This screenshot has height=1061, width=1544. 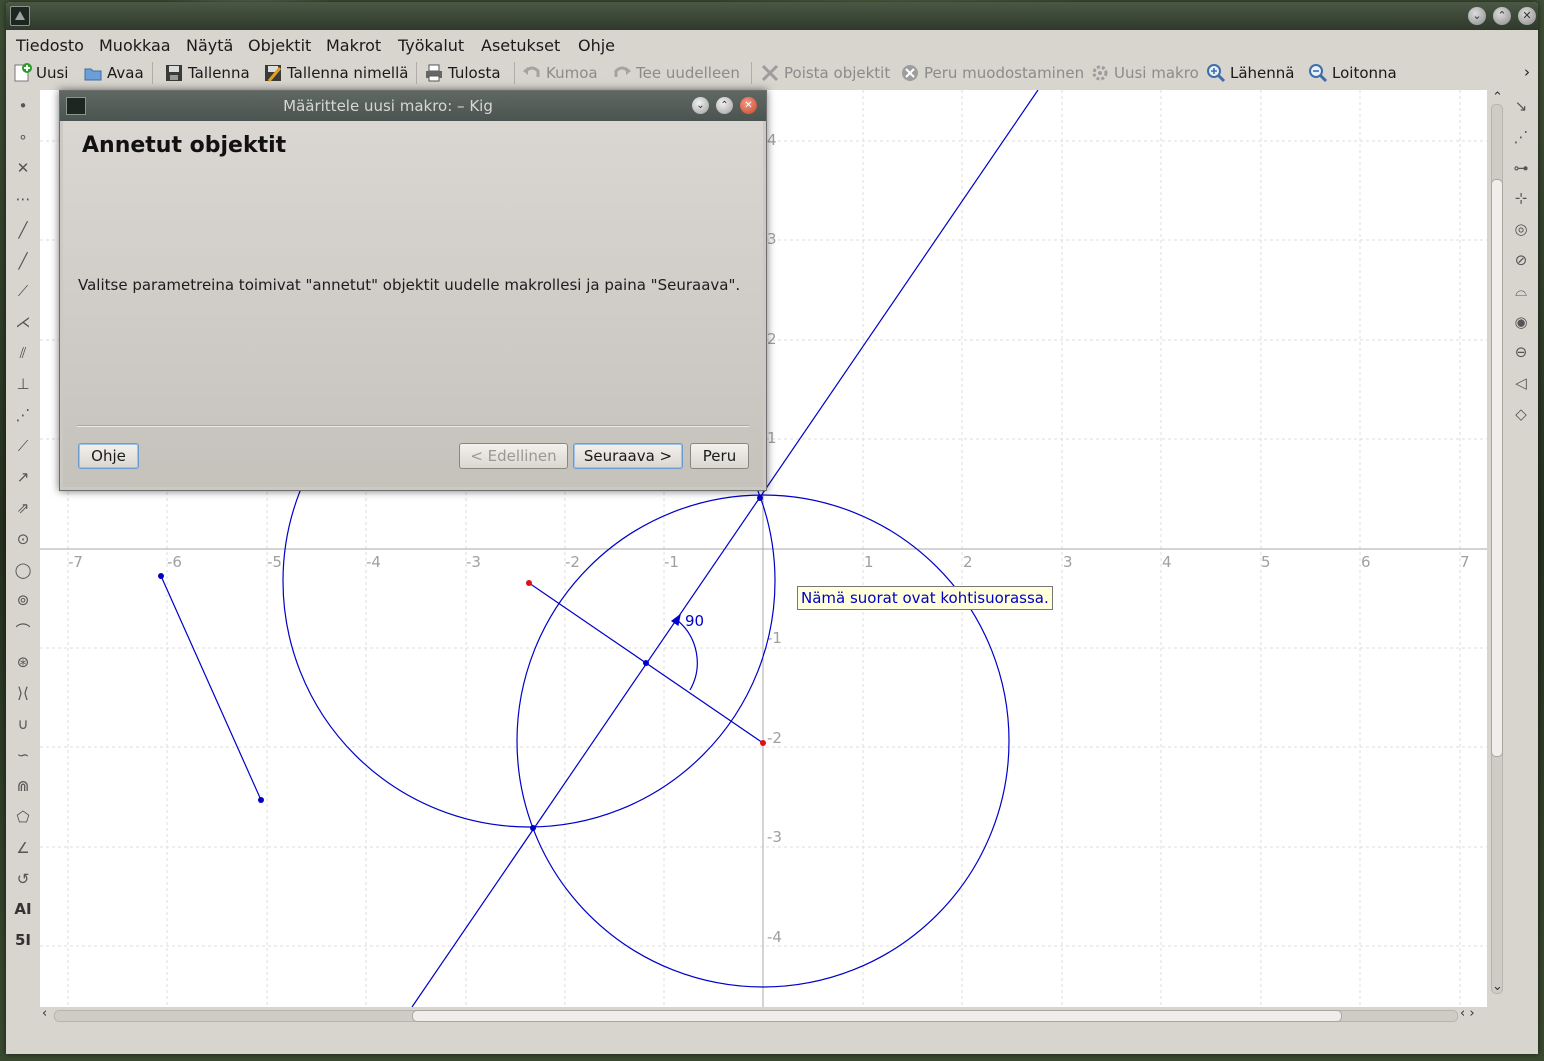 I want to click on x-tick-label: -5, so click(x=274, y=562).